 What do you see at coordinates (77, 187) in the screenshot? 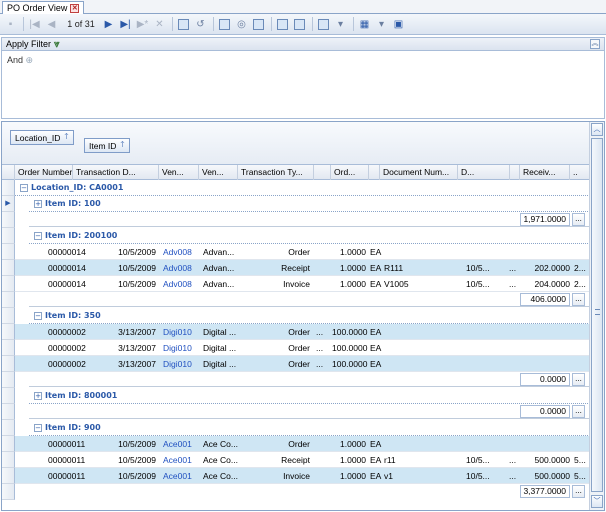
I see `group-label: Location_ID: CA0001` at bounding box center [77, 187].